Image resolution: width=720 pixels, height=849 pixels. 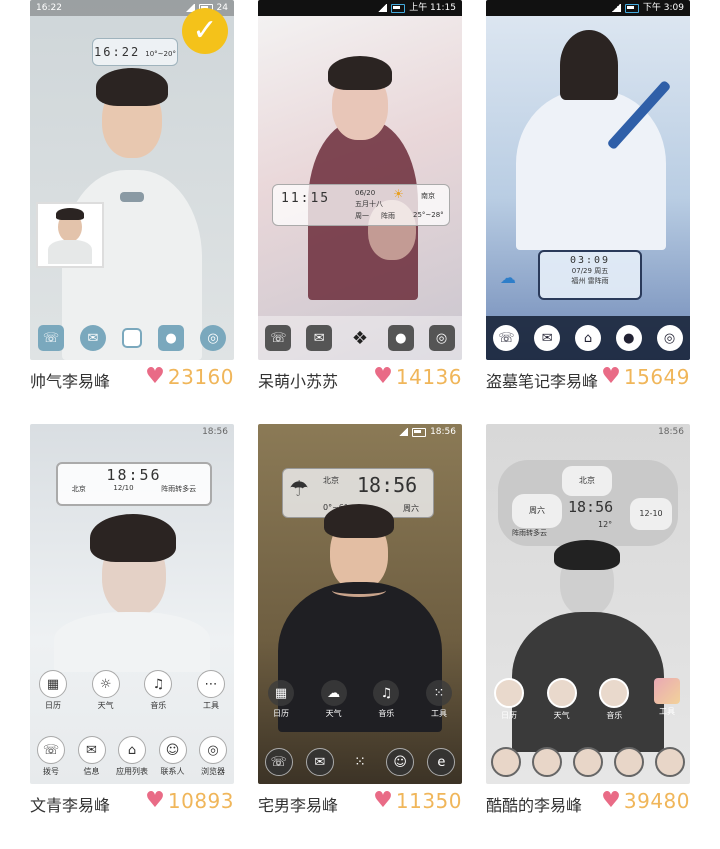 I want to click on app-list: ⌂ 应用列表, so click(x=132, y=756).